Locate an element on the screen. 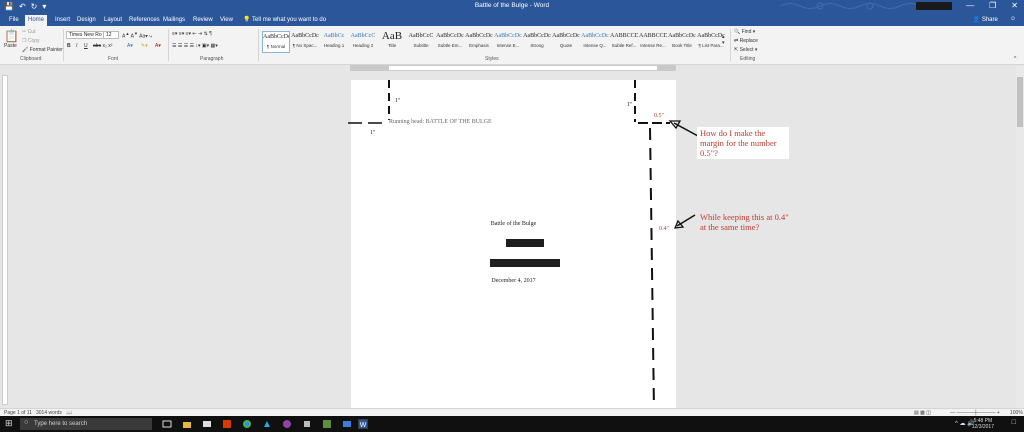 The width and height of the screenshot is (1024, 432). tab-file: File is located at coordinates (14, 20).